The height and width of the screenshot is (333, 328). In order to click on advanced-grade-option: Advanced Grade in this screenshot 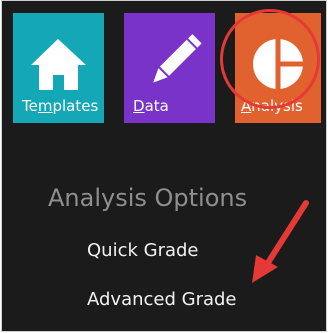, I will do `click(162, 299)`.